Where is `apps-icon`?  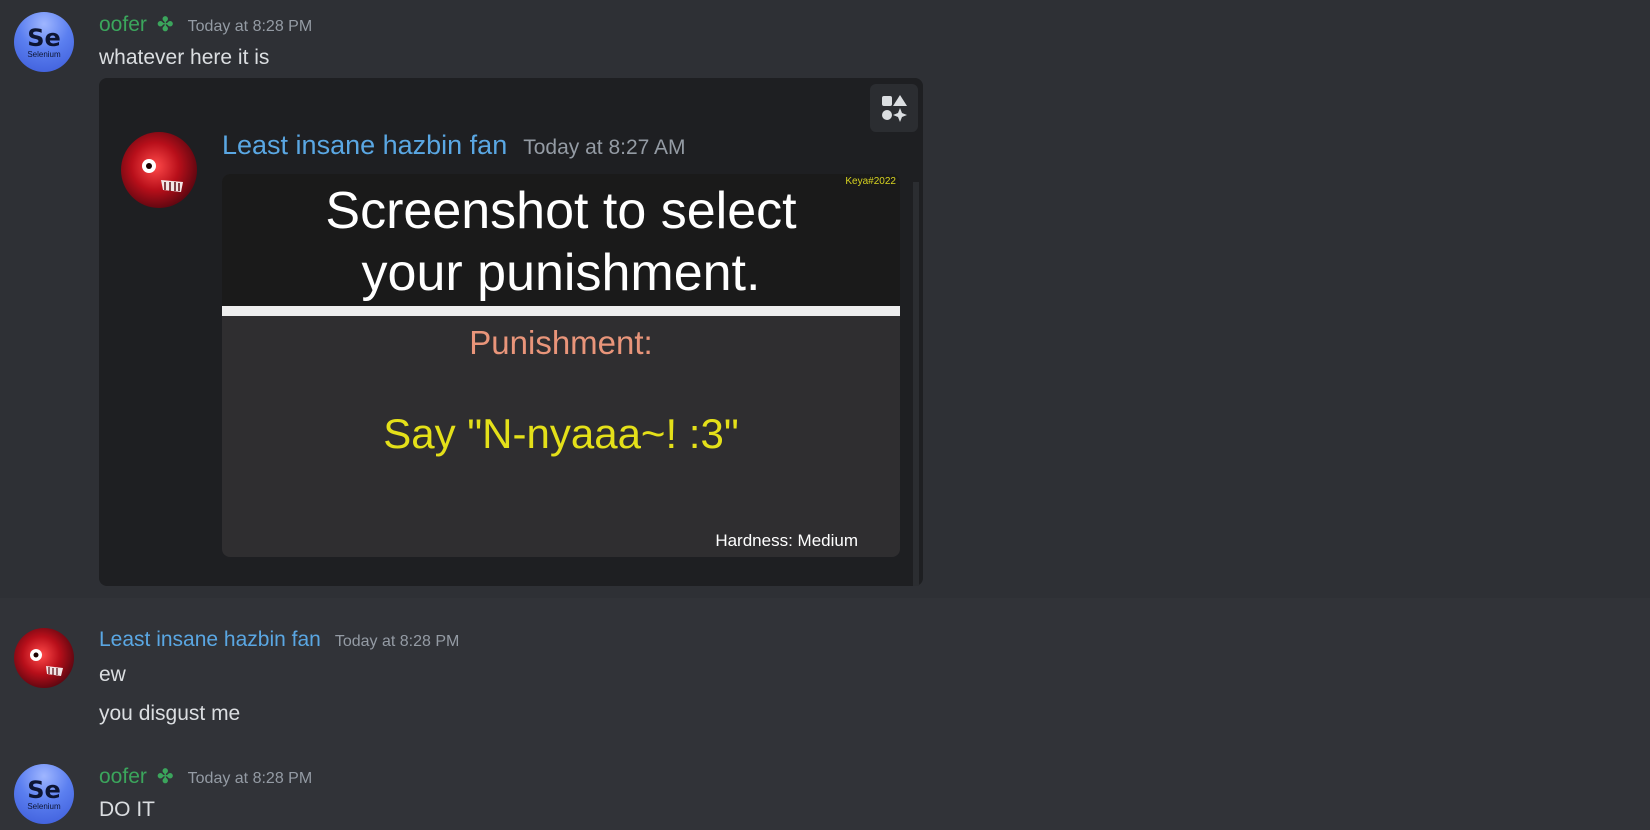 apps-icon is located at coordinates (894, 108).